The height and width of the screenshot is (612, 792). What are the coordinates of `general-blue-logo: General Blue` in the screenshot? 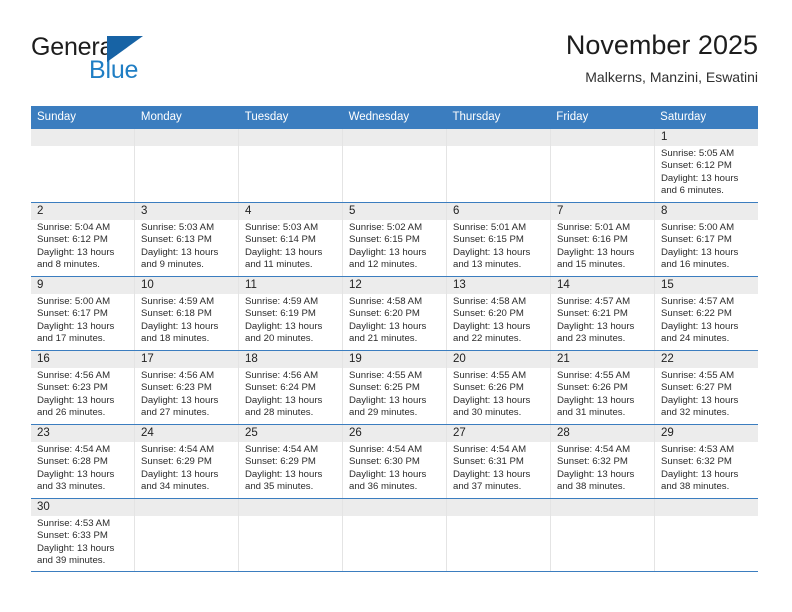 It's located at (141, 63).